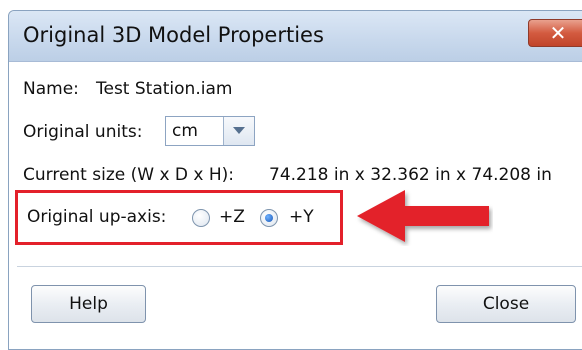  I want to click on help-button: Help, so click(88, 304).